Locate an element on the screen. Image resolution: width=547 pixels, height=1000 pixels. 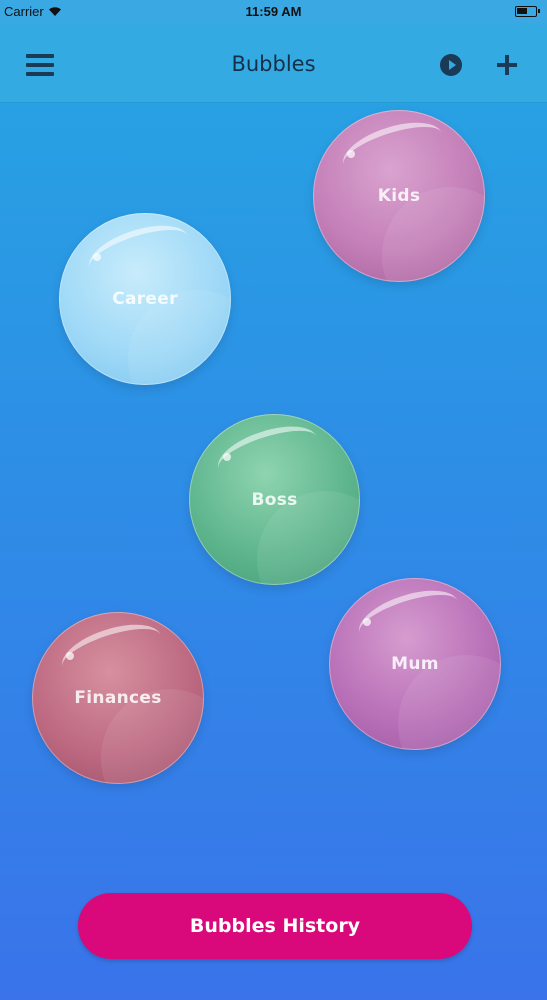
play-icon is located at coordinates (451, 65).